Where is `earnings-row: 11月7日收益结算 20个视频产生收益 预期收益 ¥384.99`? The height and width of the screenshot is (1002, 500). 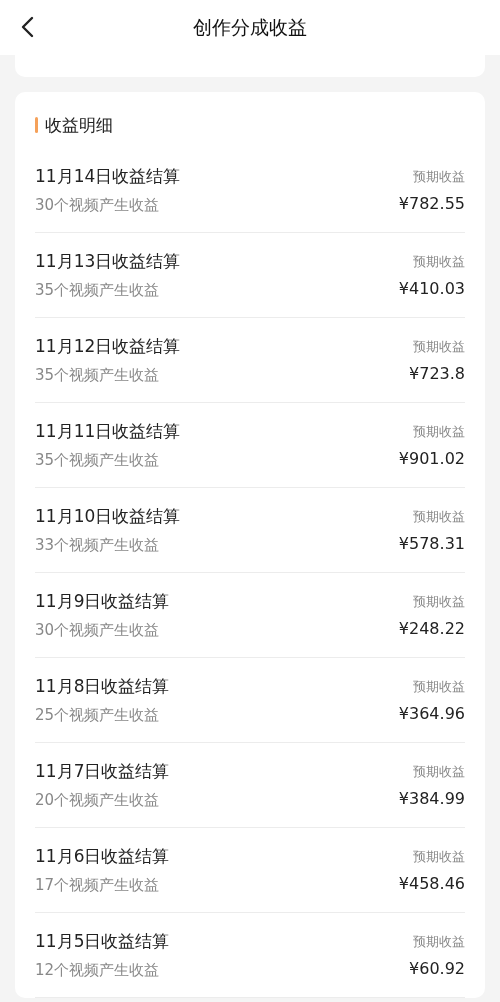 earnings-row: 11月7日收益结算 20个视频产生收益 预期收益 ¥384.99 is located at coordinates (250, 785).